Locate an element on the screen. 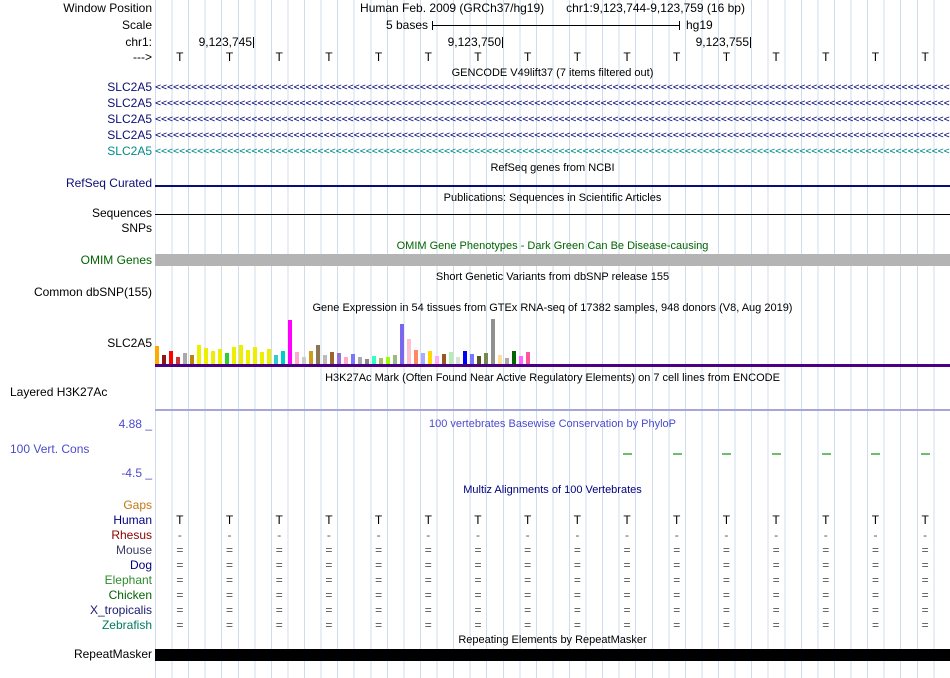 This screenshot has height=678, width=950. refseq-title: RefSeq genes from NCBI is located at coordinates (552, 168).